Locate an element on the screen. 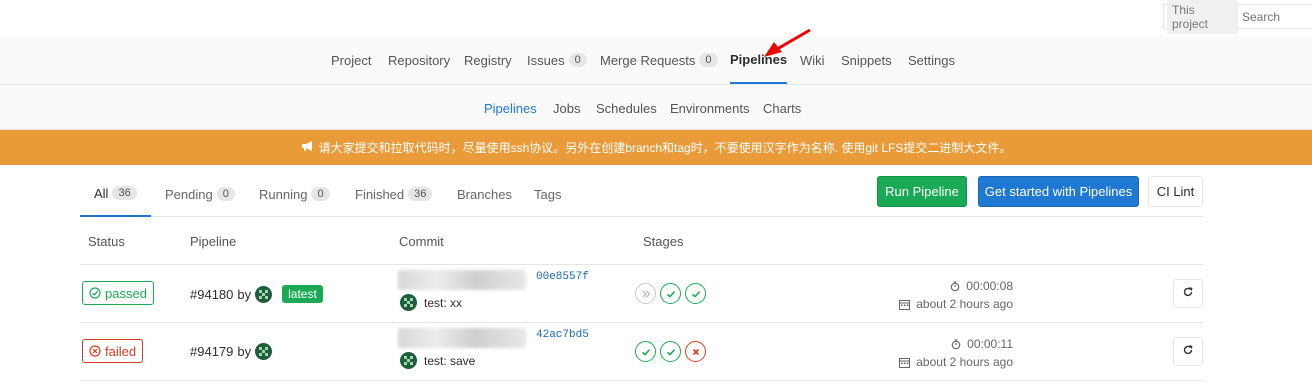 This screenshot has width=1312, height=389. tab-pending-count: 0 is located at coordinates (225, 194).